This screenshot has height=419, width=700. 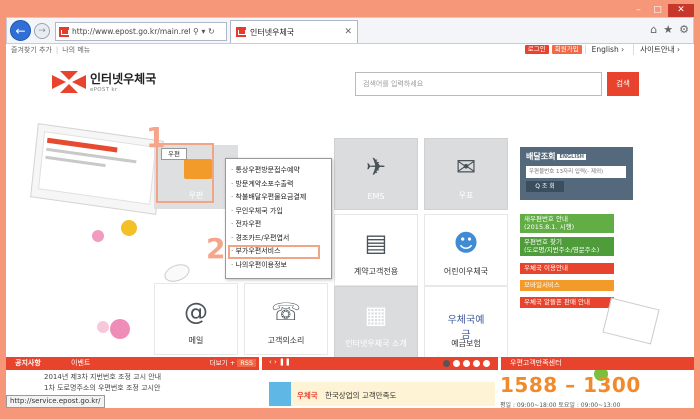 I want to click on sitemap-link: 사이트안내 ›, so click(x=659, y=49).